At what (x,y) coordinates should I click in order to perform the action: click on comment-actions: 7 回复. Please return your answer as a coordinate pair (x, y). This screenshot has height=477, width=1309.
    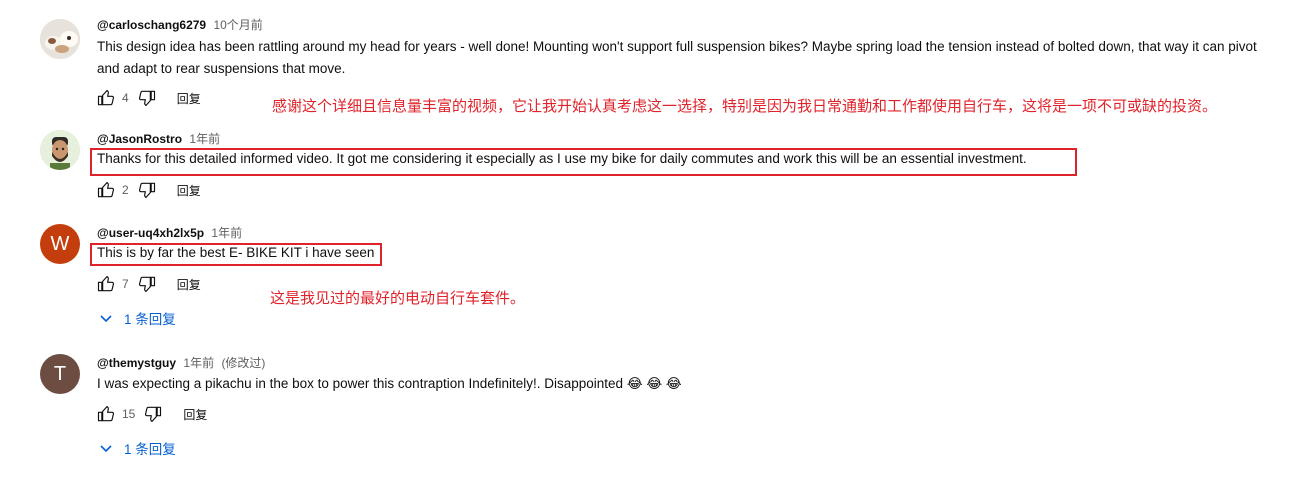
    Looking at the image, I should click on (147, 284).